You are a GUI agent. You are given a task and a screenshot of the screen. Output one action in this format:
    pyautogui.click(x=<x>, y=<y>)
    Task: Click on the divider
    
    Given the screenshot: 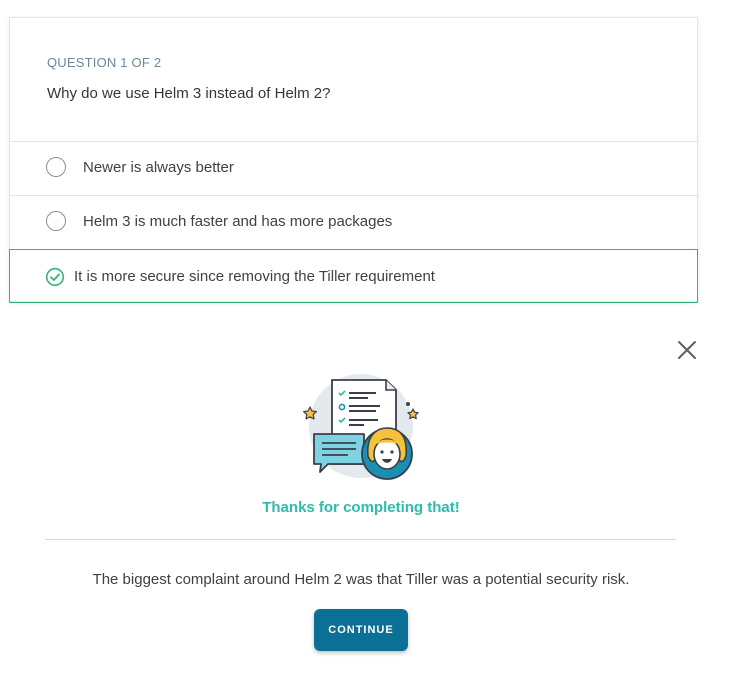 What is the action you would take?
    pyautogui.click(x=360, y=539)
    